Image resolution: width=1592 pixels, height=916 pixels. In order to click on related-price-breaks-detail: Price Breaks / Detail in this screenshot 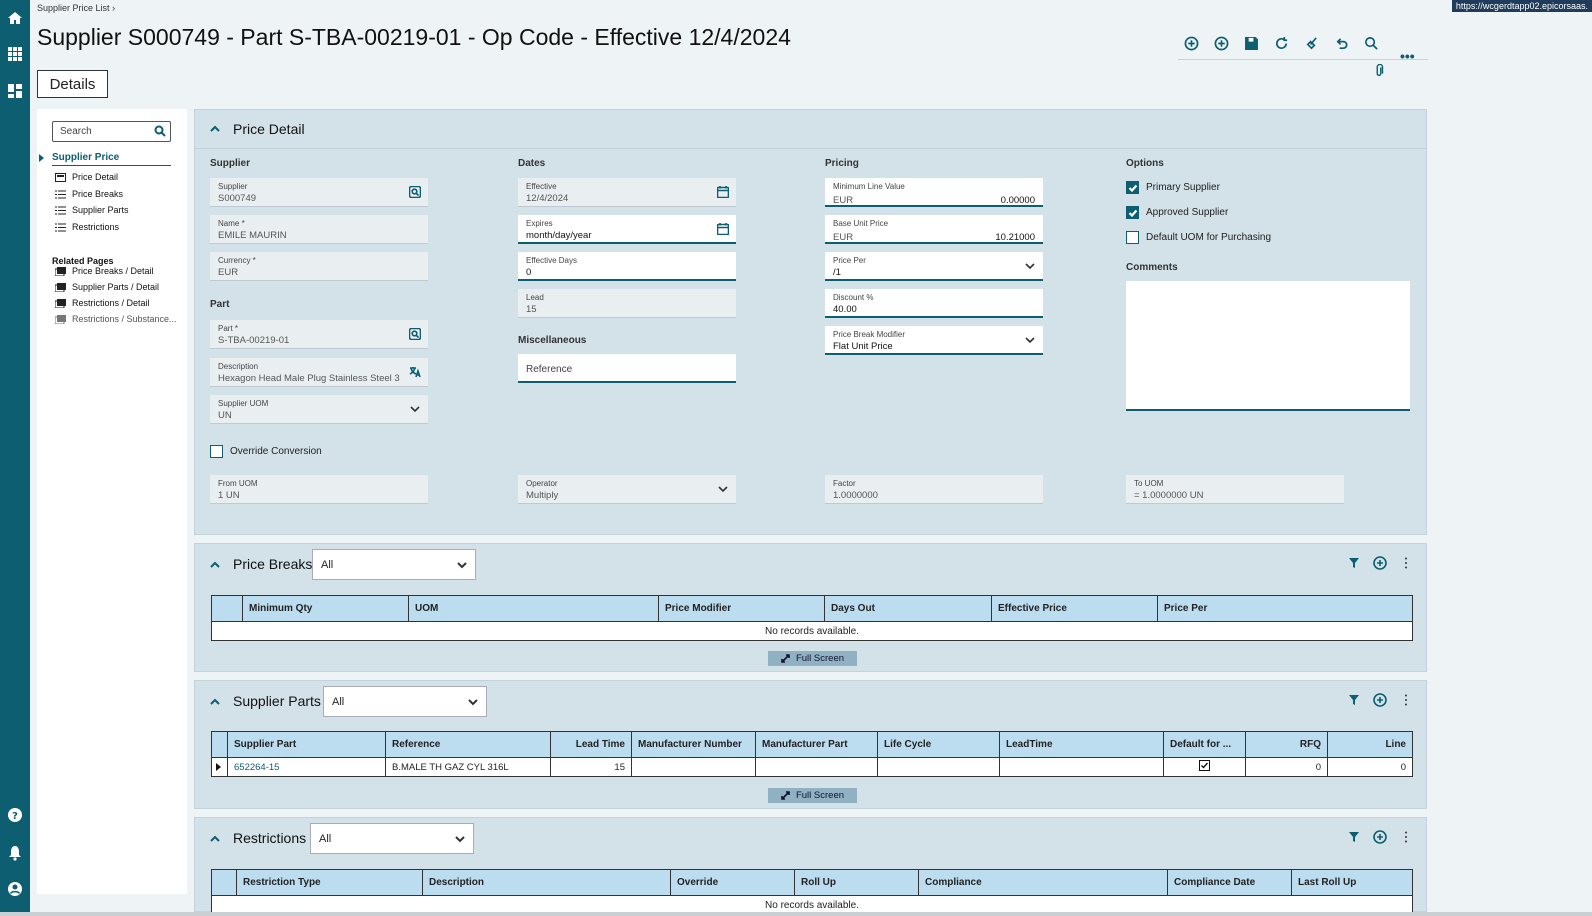, I will do `click(104, 271)`.